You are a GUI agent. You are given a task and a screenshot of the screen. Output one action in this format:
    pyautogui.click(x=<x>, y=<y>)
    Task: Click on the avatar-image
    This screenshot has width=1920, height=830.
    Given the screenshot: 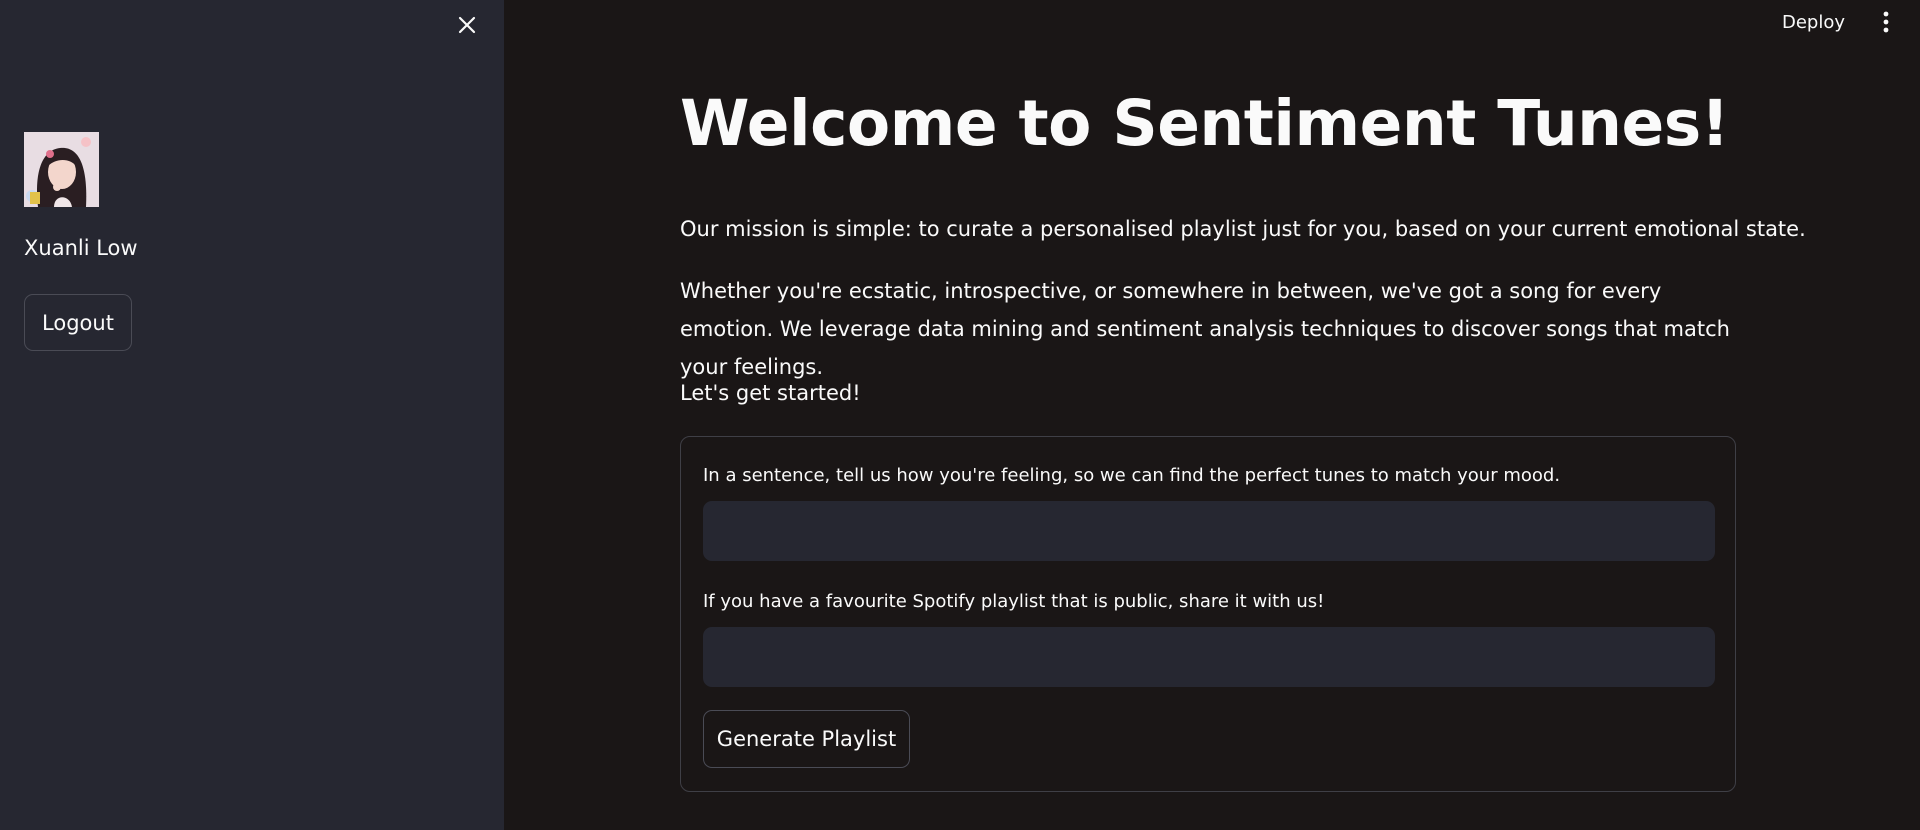 What is the action you would take?
    pyautogui.click(x=61, y=169)
    